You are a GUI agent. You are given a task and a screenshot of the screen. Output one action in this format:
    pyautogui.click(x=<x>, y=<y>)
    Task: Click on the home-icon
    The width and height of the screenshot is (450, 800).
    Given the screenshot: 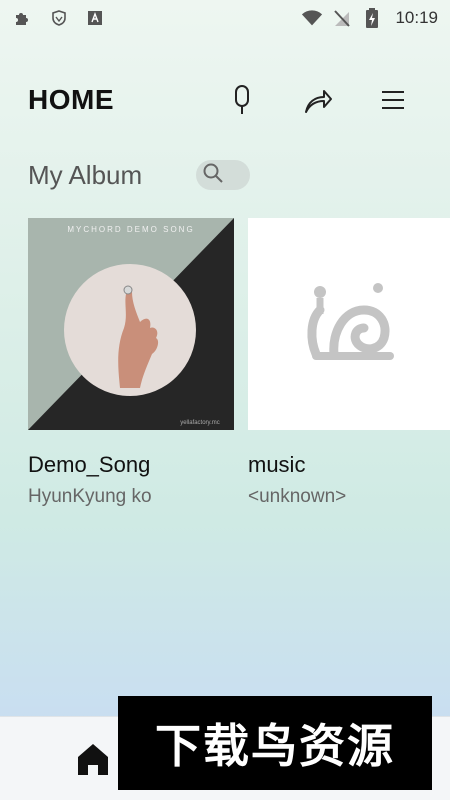 What is the action you would take?
    pyautogui.click(x=93, y=762)
    